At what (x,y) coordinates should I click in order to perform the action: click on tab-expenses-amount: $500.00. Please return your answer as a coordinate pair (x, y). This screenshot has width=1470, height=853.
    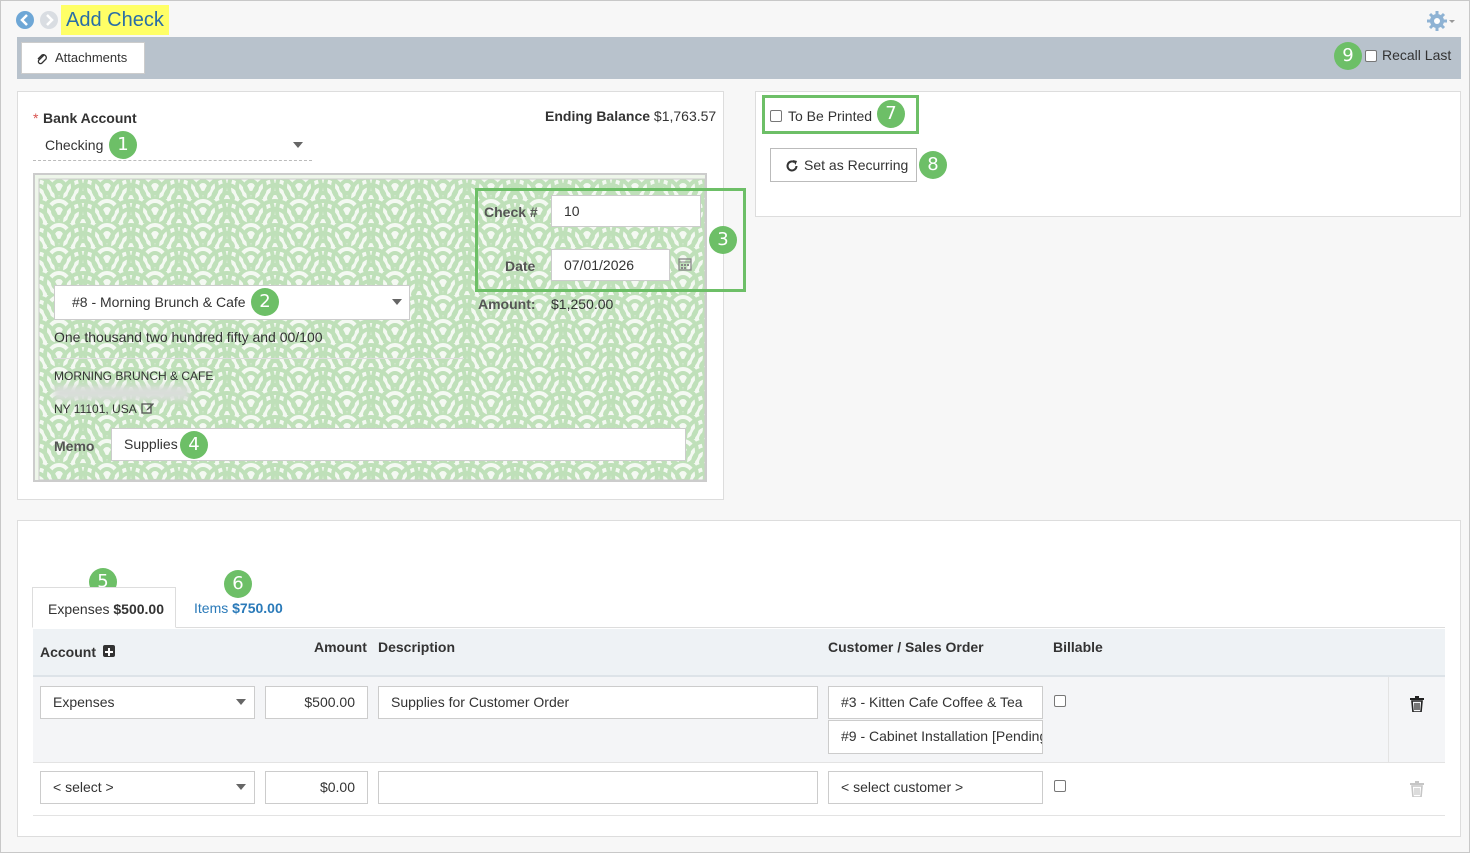
    Looking at the image, I should click on (138, 609).